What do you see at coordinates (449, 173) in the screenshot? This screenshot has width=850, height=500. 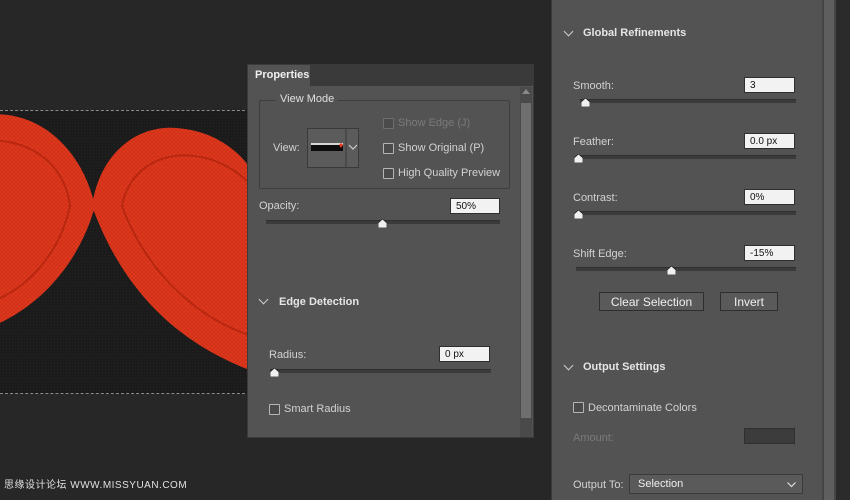 I see `high-quality-preview-label: High Quality Preview` at bounding box center [449, 173].